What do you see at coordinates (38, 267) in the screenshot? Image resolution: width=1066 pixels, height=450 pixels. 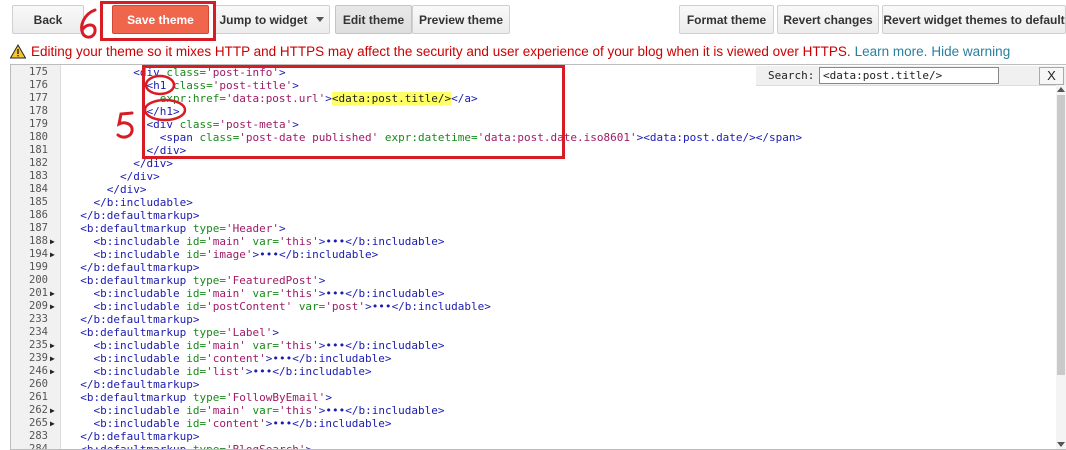 I see `line-number: 199` at bounding box center [38, 267].